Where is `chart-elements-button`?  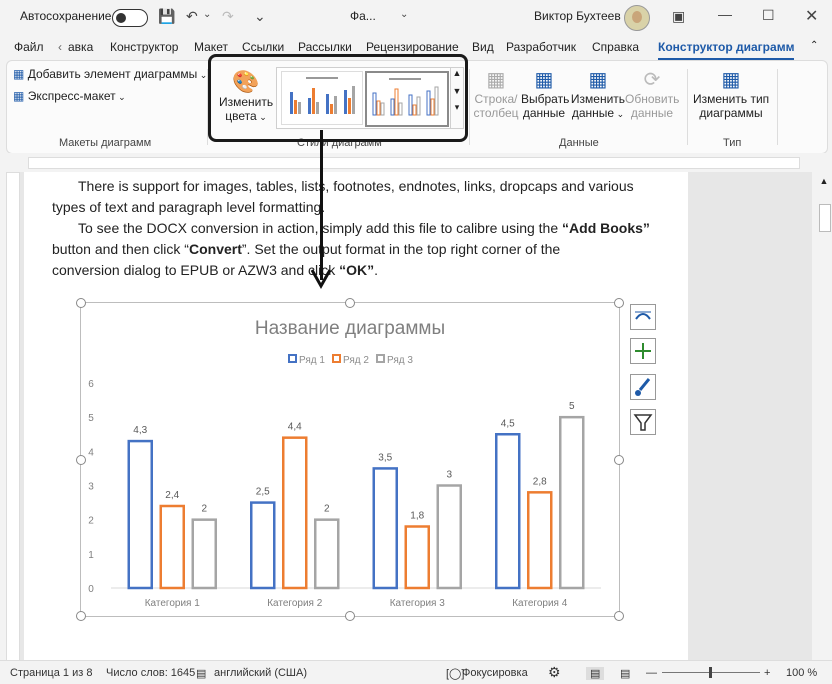 chart-elements-button is located at coordinates (643, 351).